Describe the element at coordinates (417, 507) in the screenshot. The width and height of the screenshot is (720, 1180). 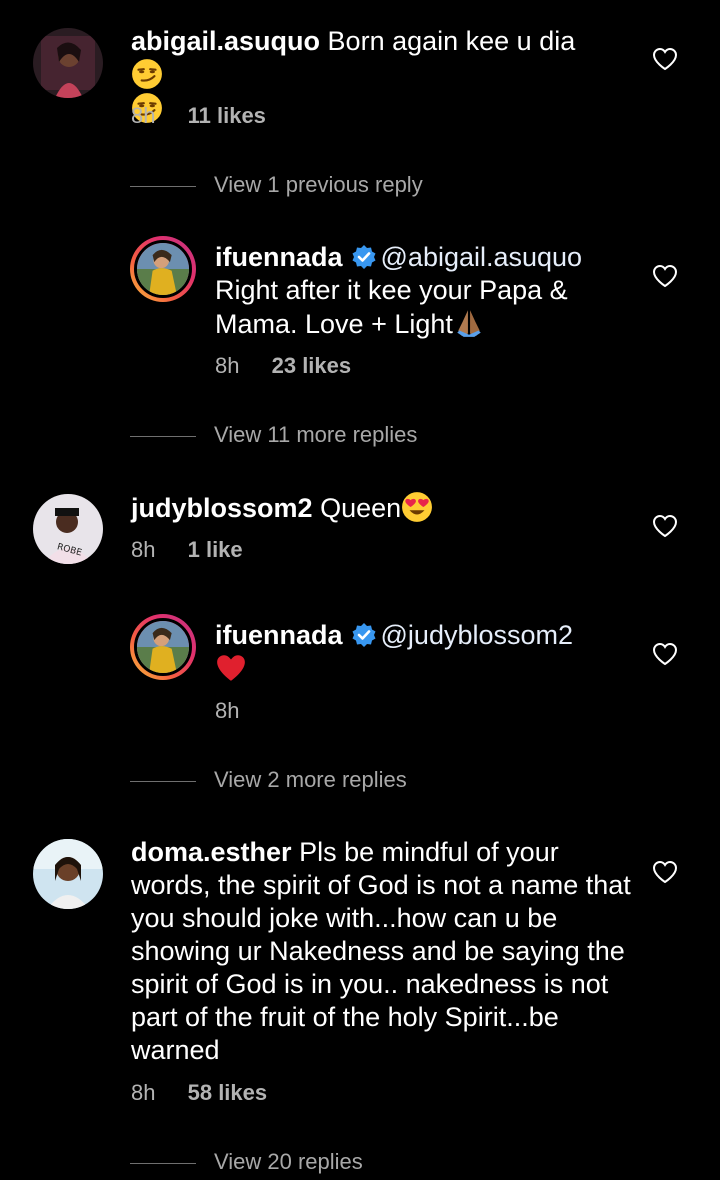
I see `heart-eyes-emoji-icon` at that location.